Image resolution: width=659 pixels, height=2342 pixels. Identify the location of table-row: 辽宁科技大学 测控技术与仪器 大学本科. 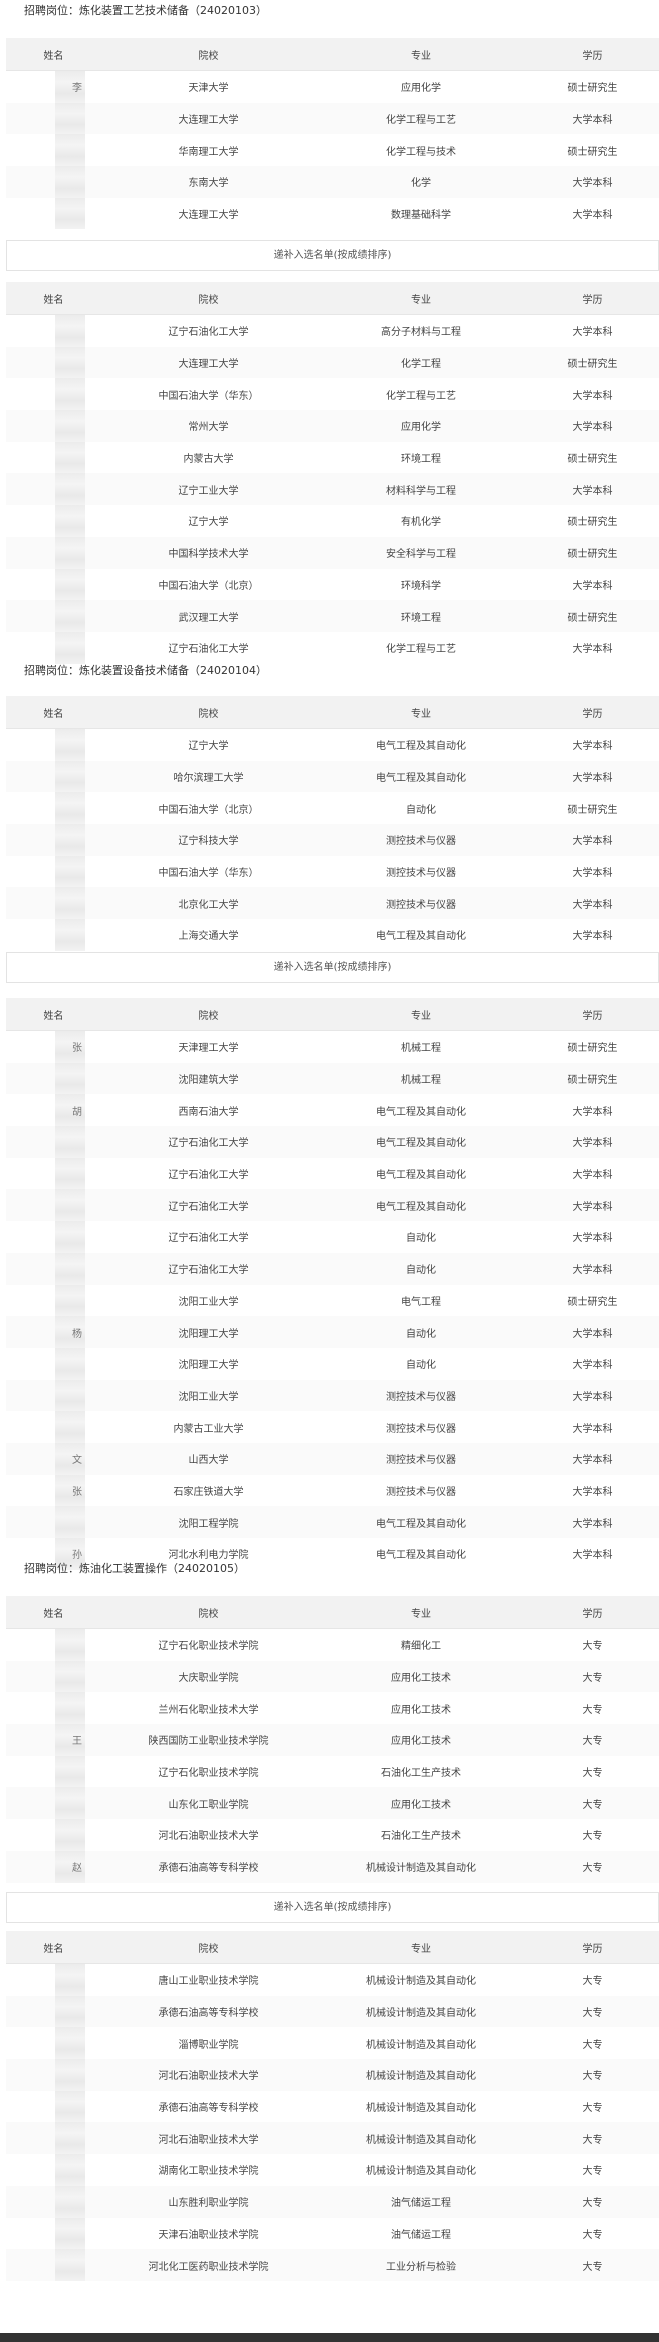
(332, 840).